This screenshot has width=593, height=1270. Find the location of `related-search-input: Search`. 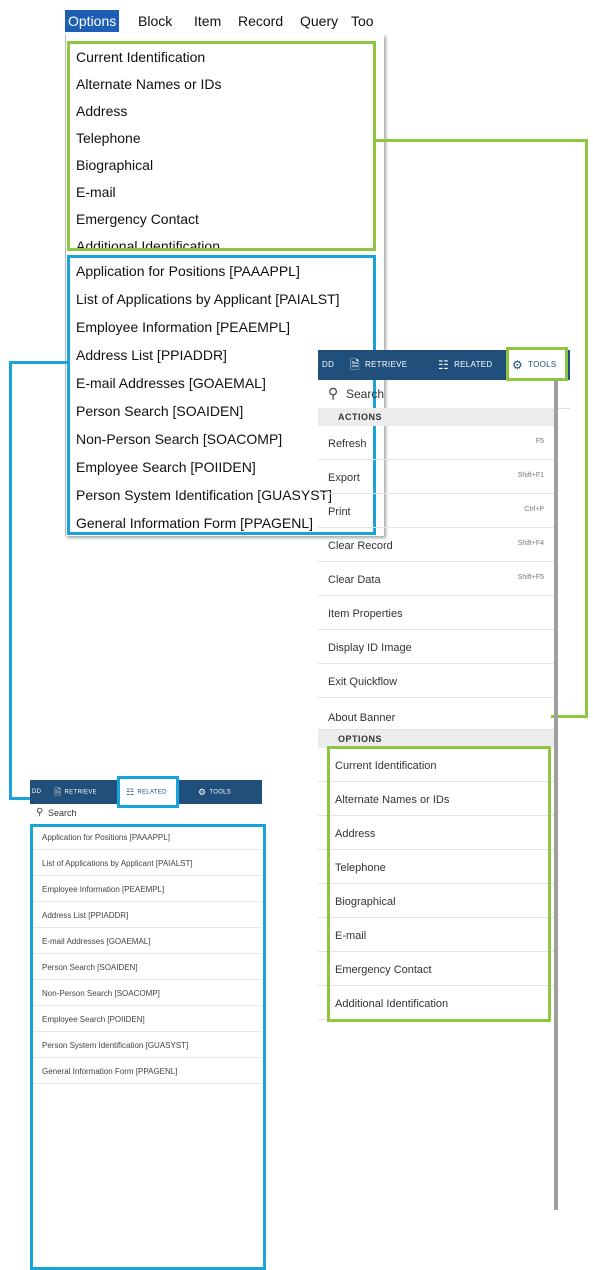

related-search-input: Search is located at coordinates (62, 813).